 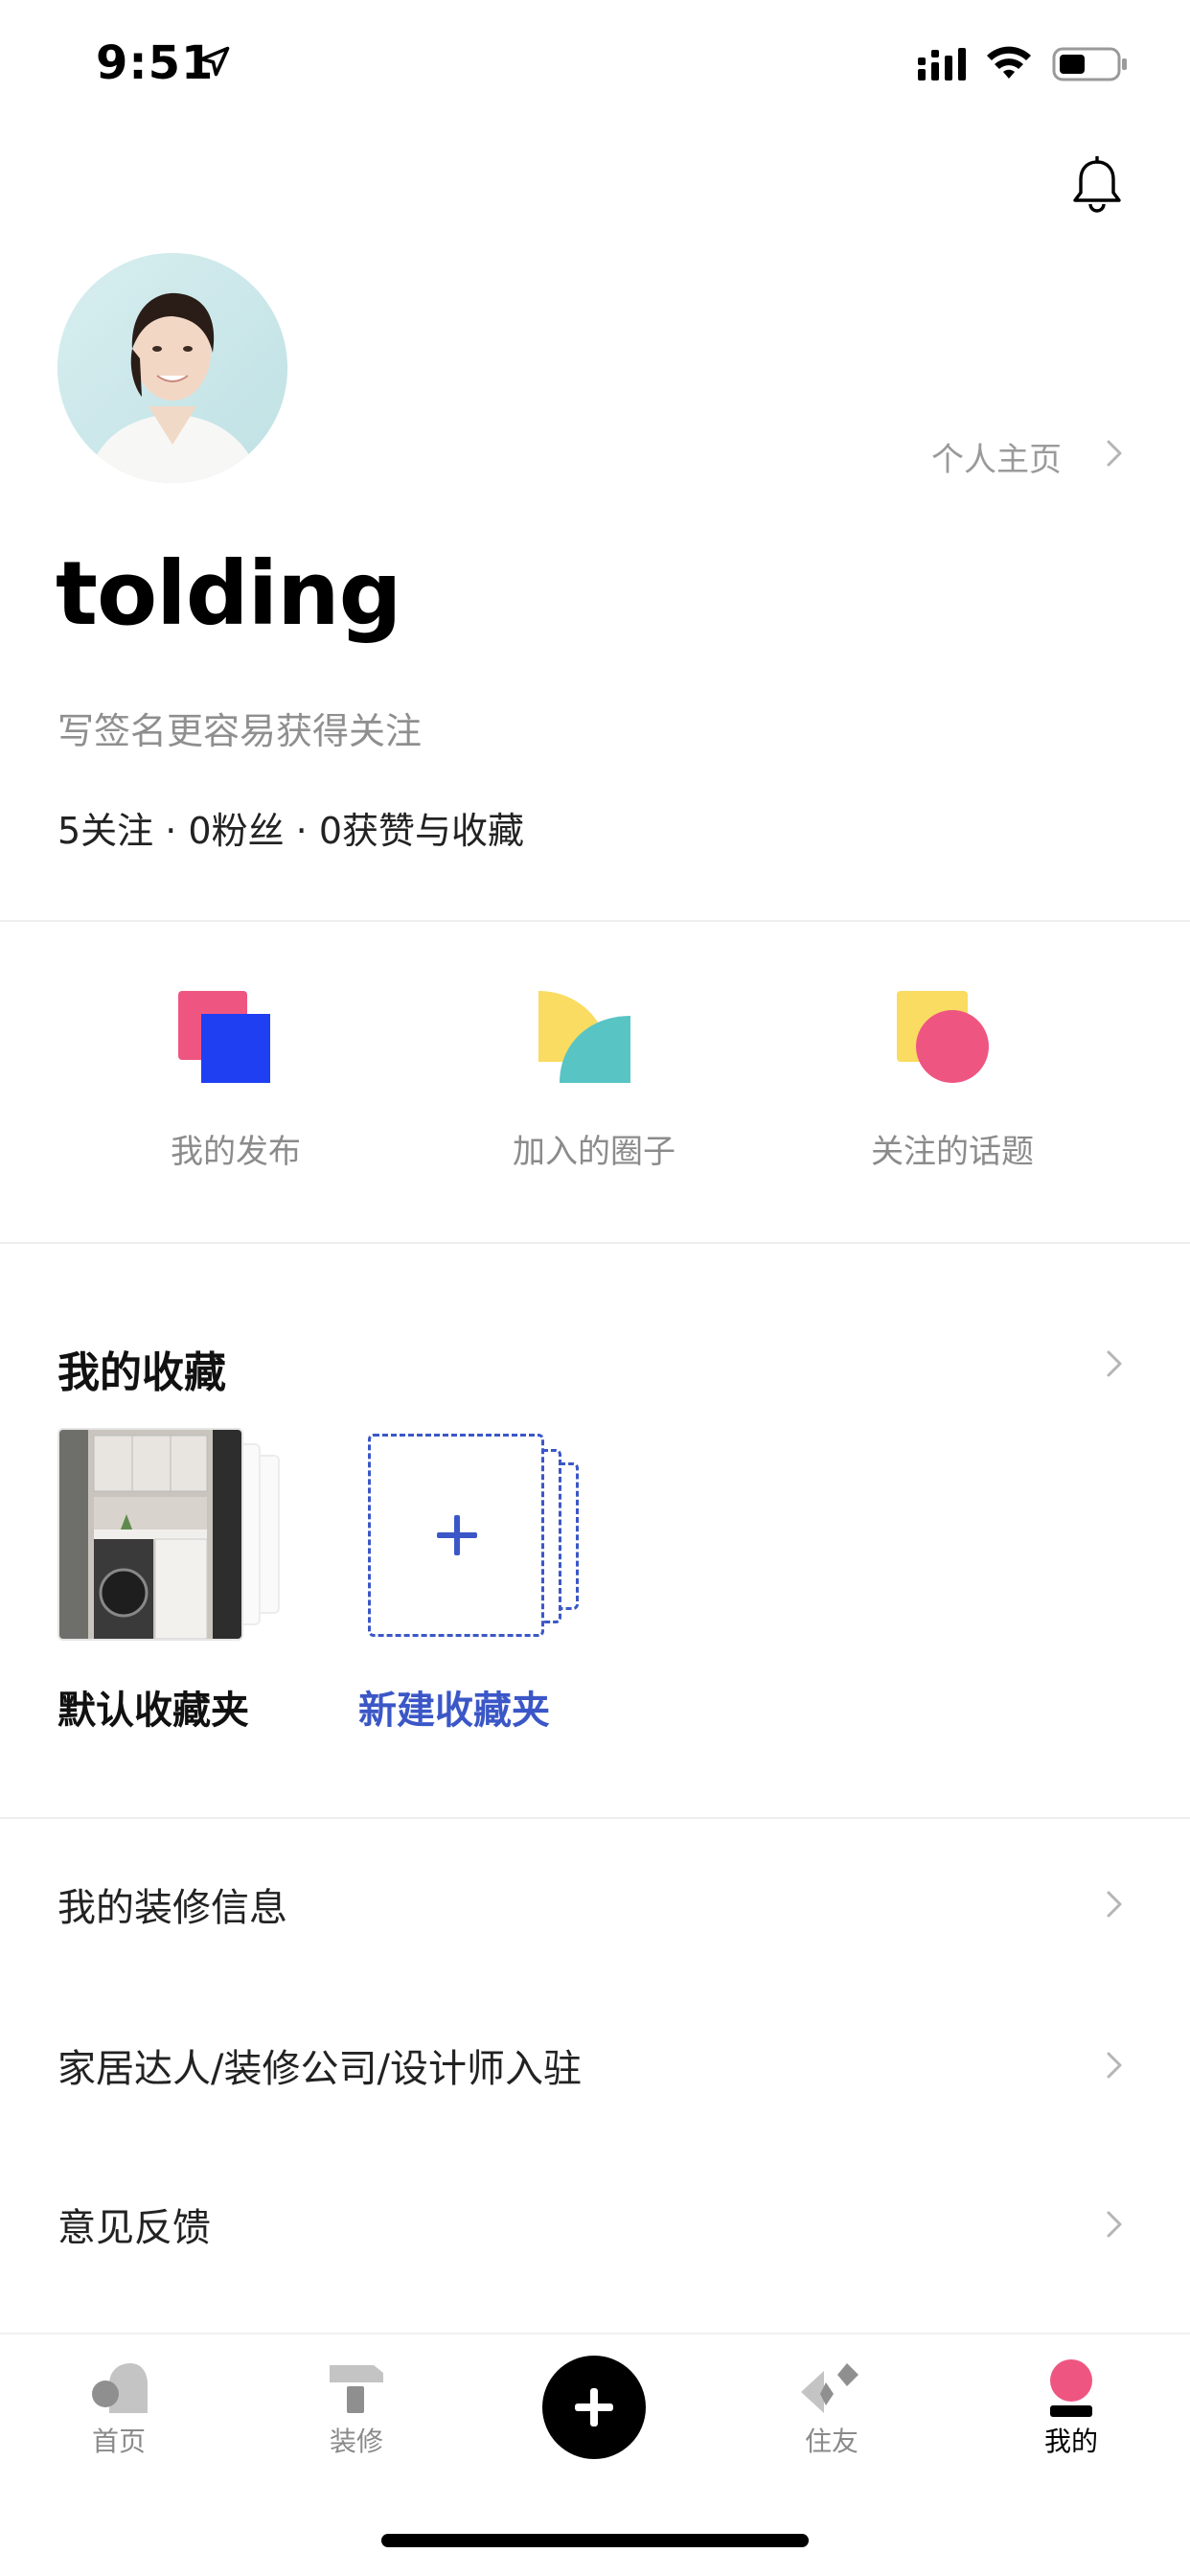 What do you see at coordinates (119, 2441) in the screenshot?
I see `tab-label: 首页` at bounding box center [119, 2441].